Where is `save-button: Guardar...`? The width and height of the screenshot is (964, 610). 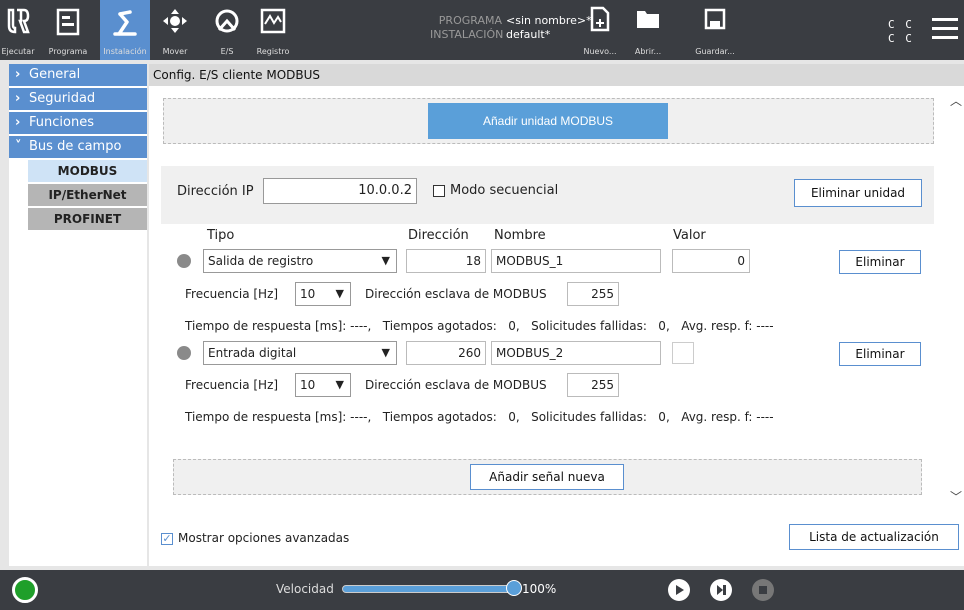
save-button: Guardar... is located at coordinates (715, 30).